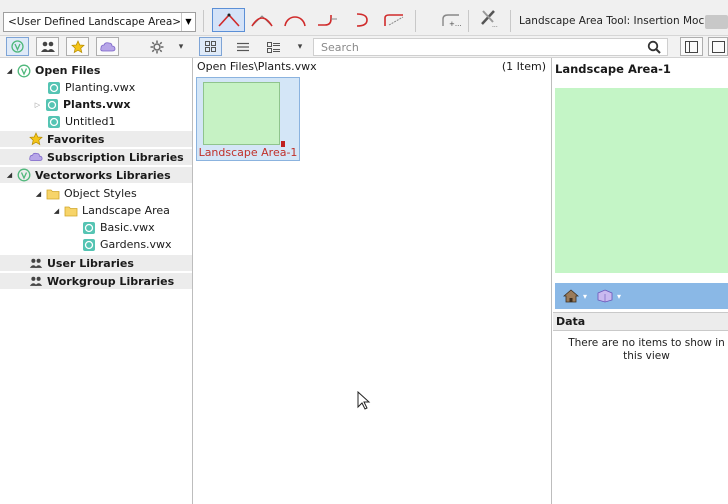  I want to click on tree-item-label: Workgroup Libraries, so click(111, 281).